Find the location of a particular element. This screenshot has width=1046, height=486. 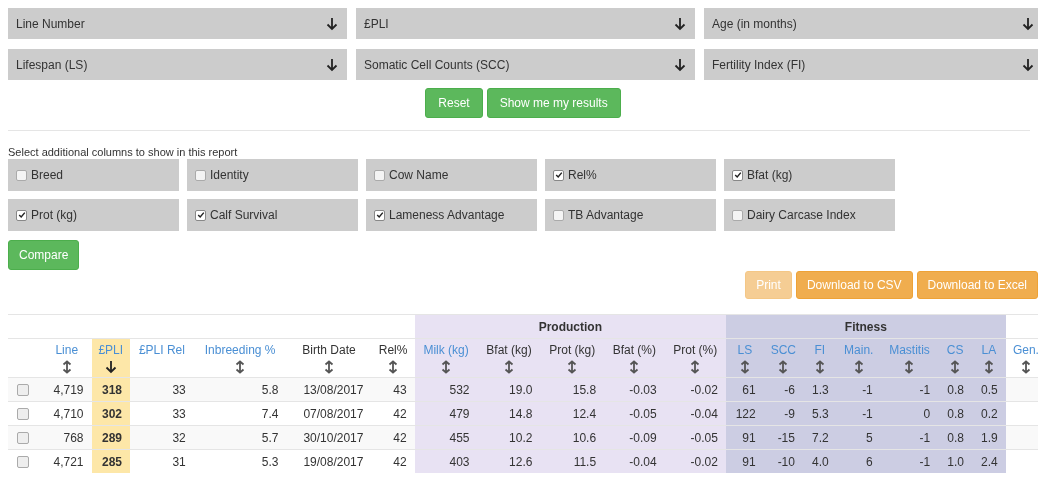

table-cell: 32 is located at coordinates (179, 437).